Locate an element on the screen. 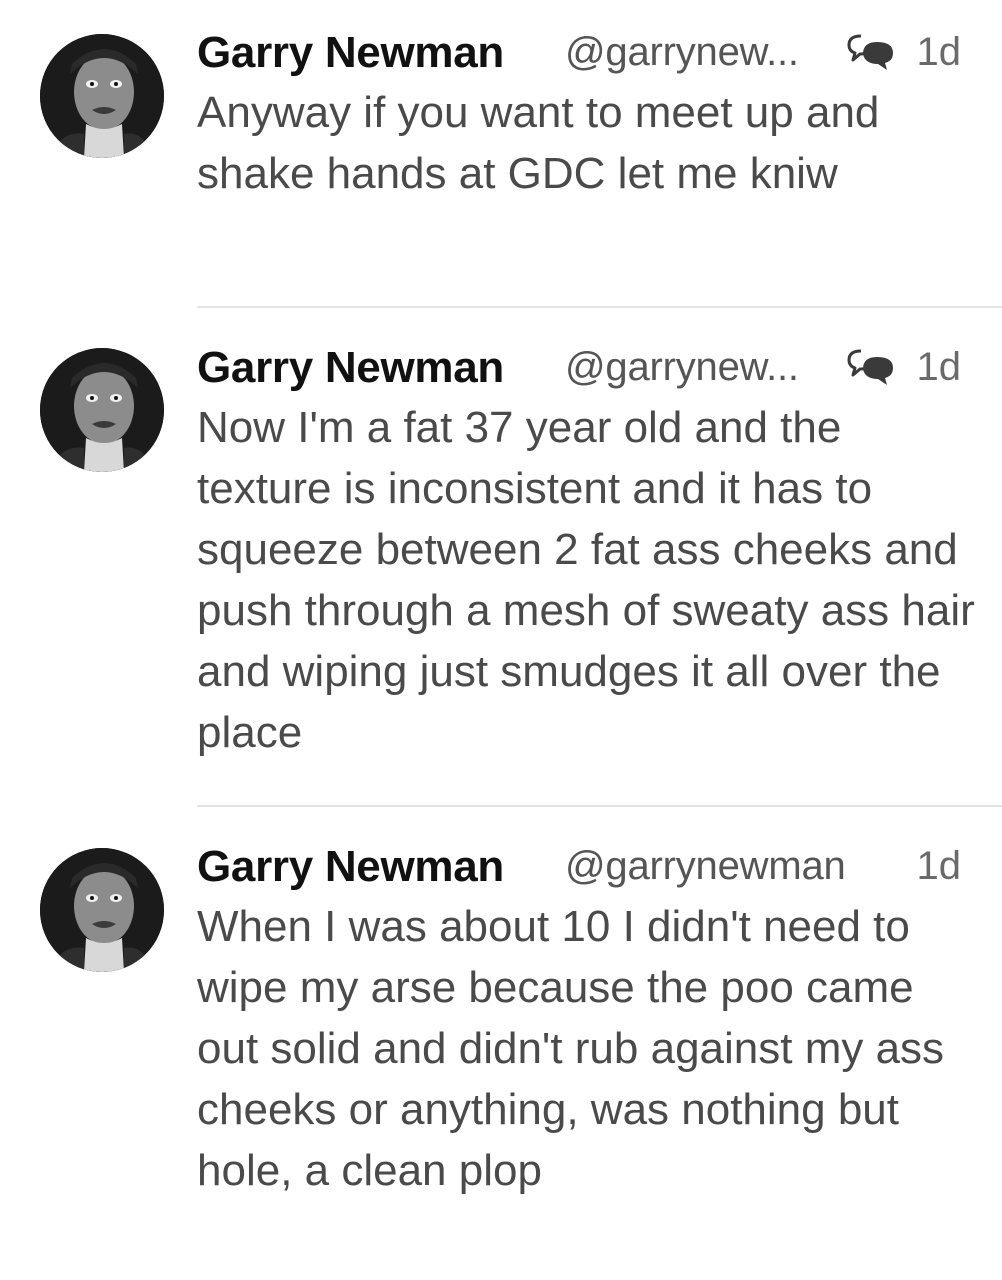 This screenshot has width=1002, height=1280. tweet-header: Garry Newman @garrynewman 1d is located at coordinates (592, 868).